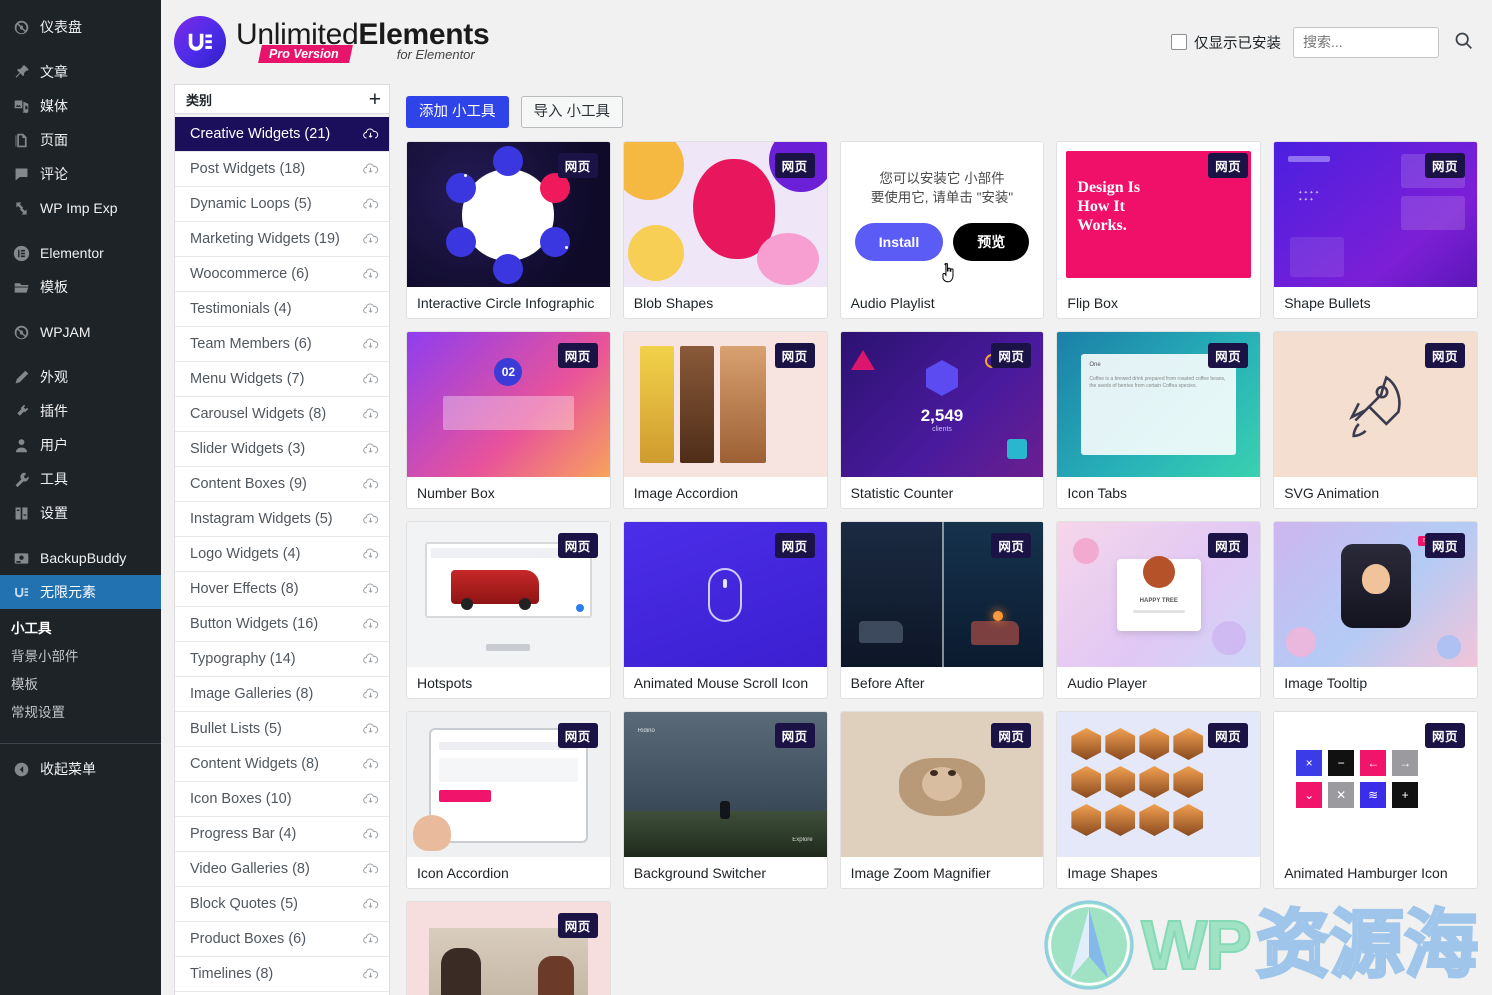 The height and width of the screenshot is (995, 1492). What do you see at coordinates (282, 834) in the screenshot?
I see `category-item: Progress Bar (4)` at bounding box center [282, 834].